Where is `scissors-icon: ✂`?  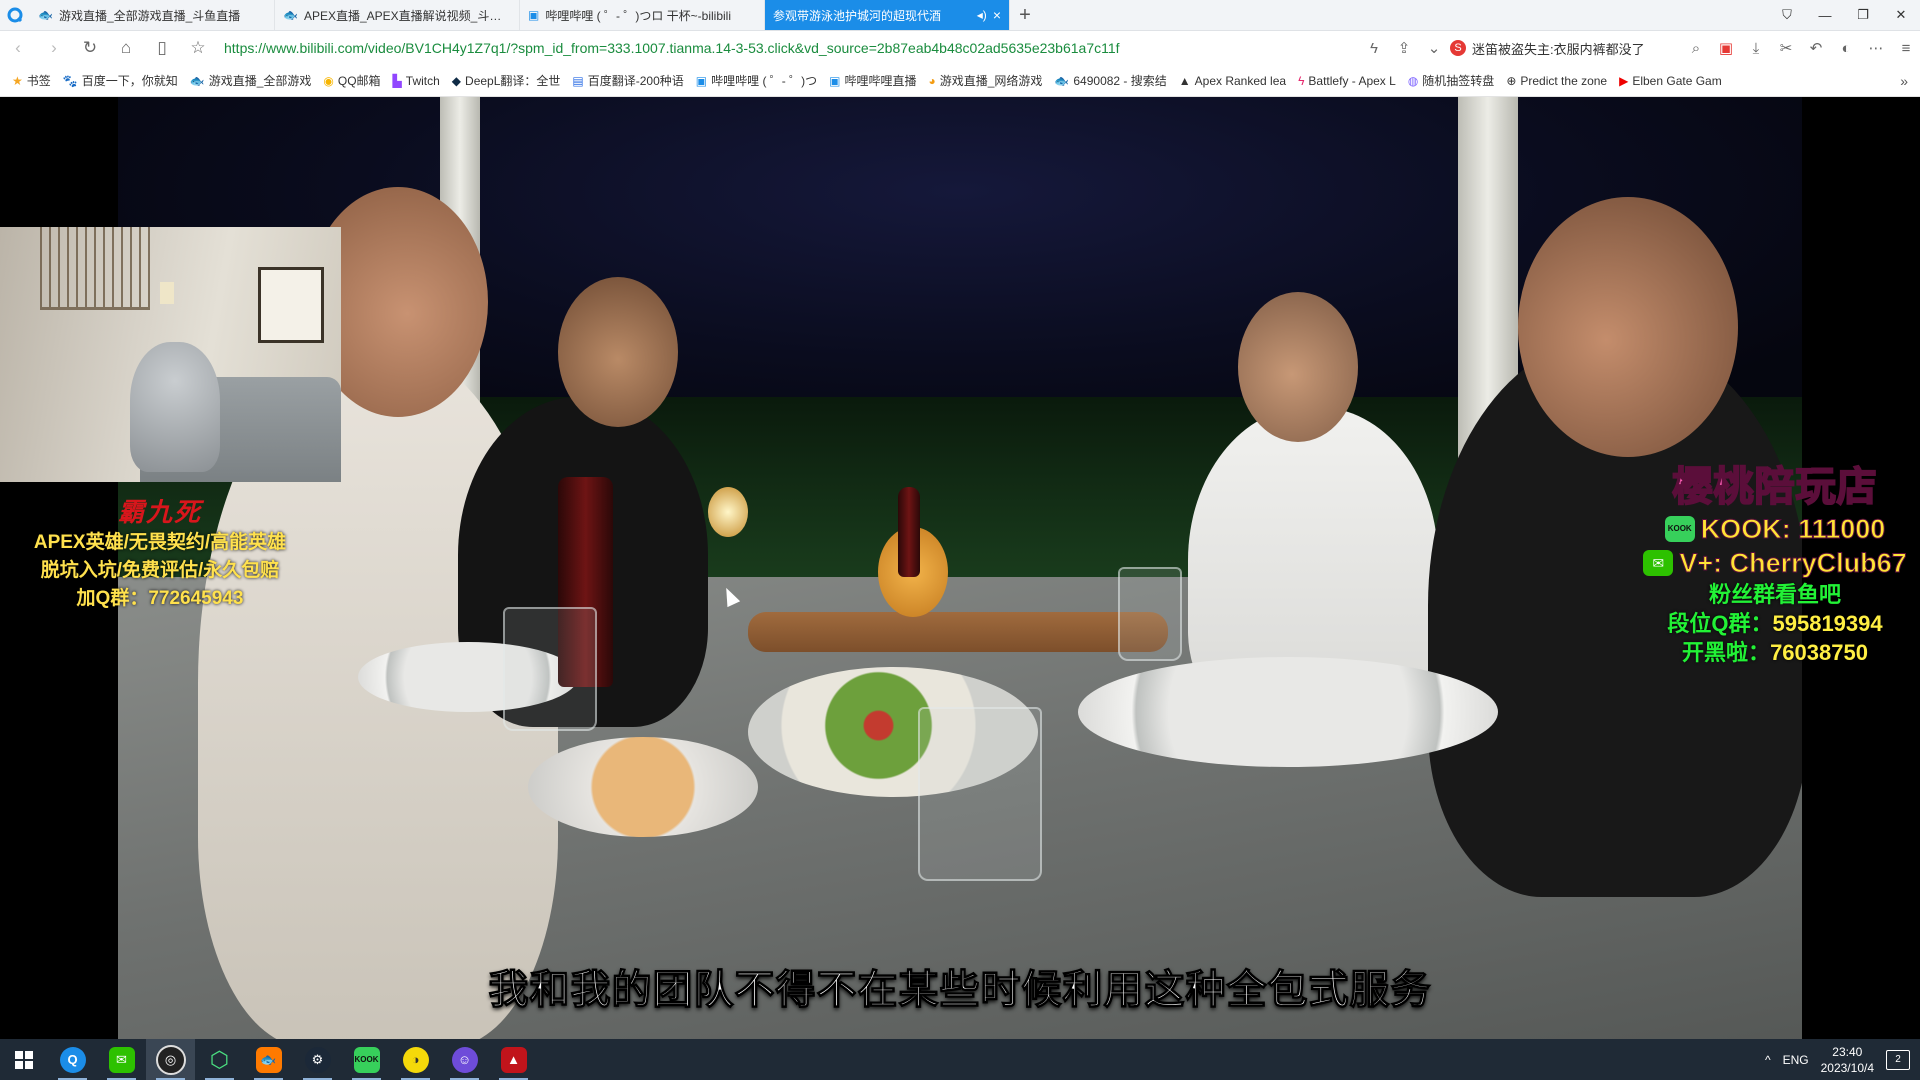
scissors-icon: ✂ is located at coordinates (1786, 48).